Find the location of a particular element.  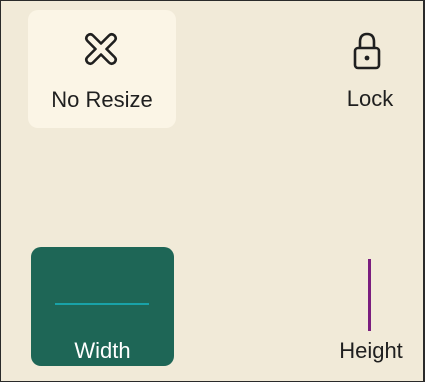

width-label: Width is located at coordinates (102, 350).